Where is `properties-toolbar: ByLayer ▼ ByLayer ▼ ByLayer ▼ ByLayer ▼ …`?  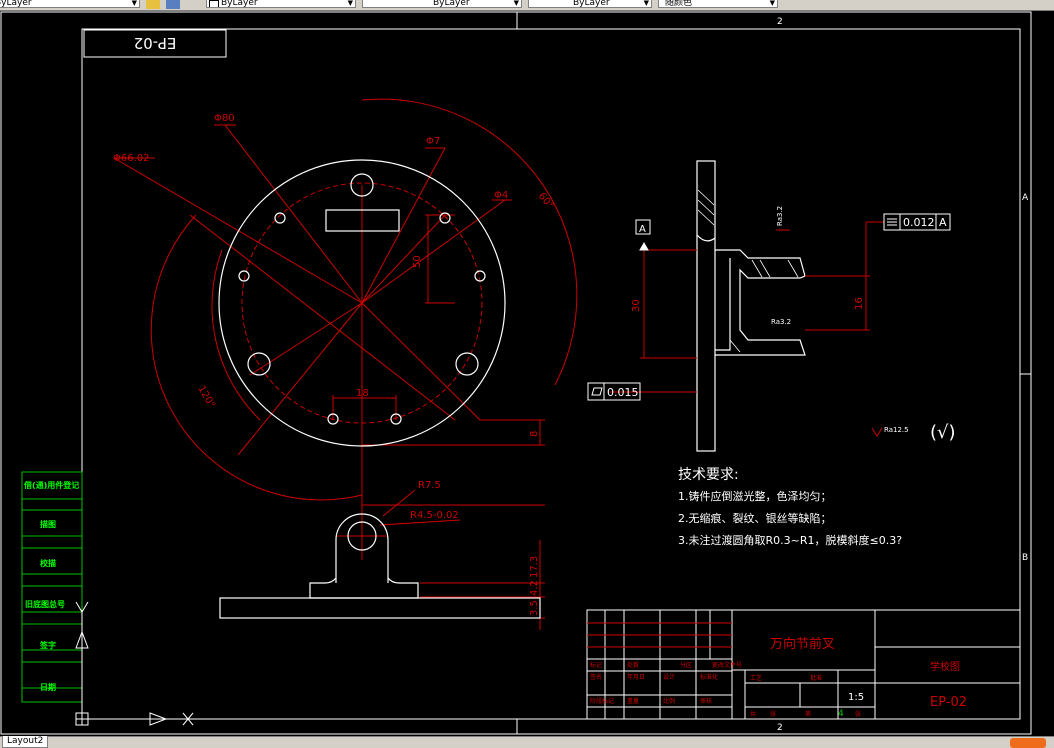
properties-toolbar: ByLayer ▼ ByLayer ▼ ByLayer ▼ ByLayer ▼ … is located at coordinates (527, 5).